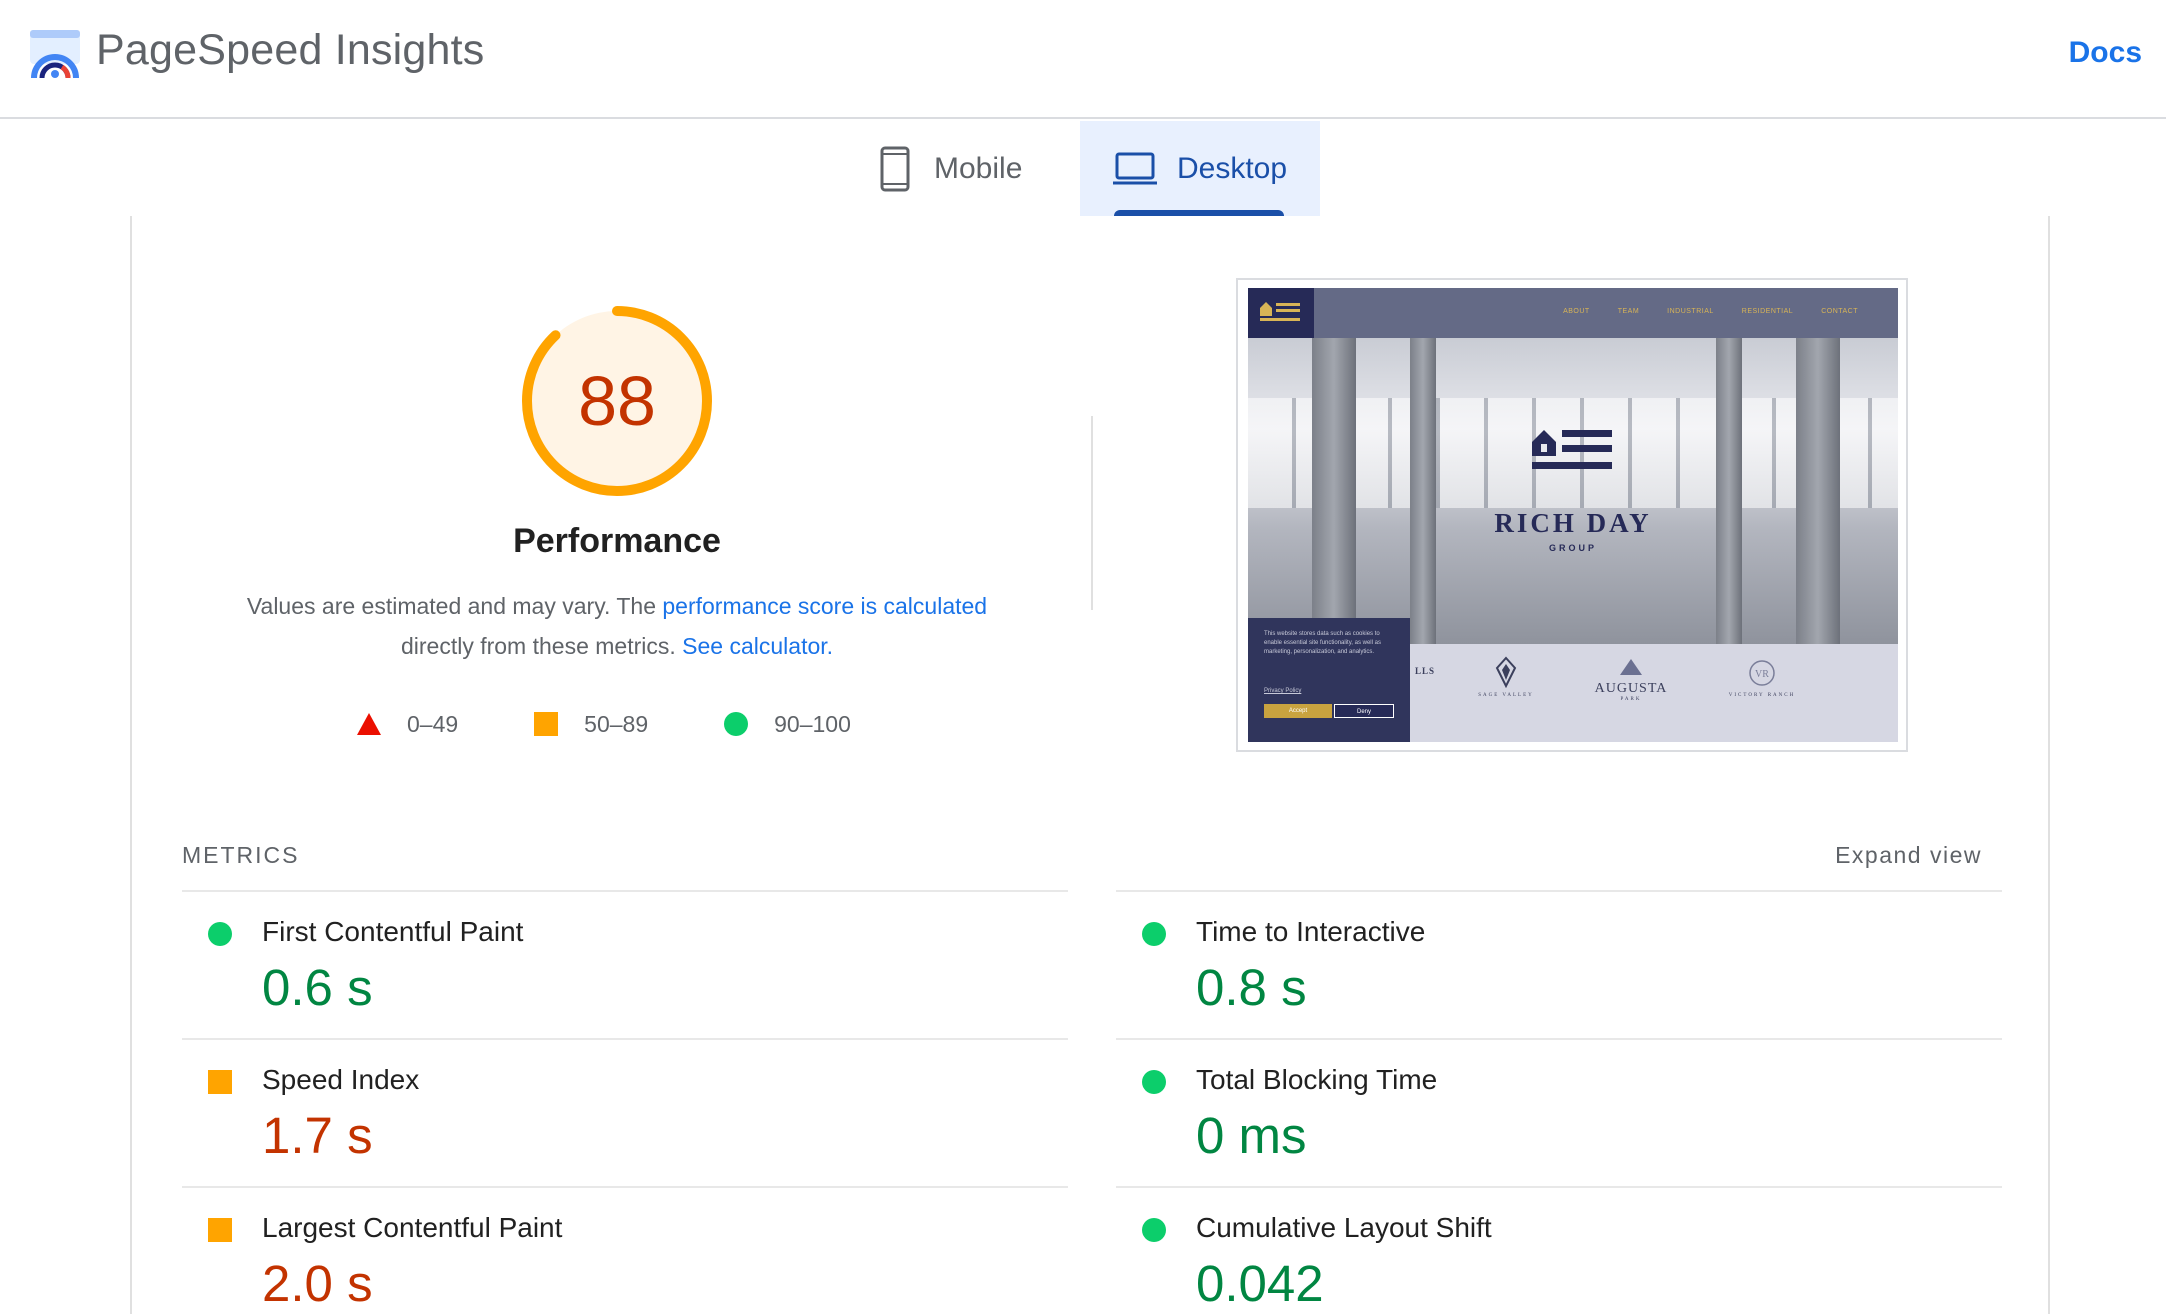 Image resolution: width=2166 pixels, height=1314 pixels. I want to click on expand-view-button: Expand view, so click(1908, 855).